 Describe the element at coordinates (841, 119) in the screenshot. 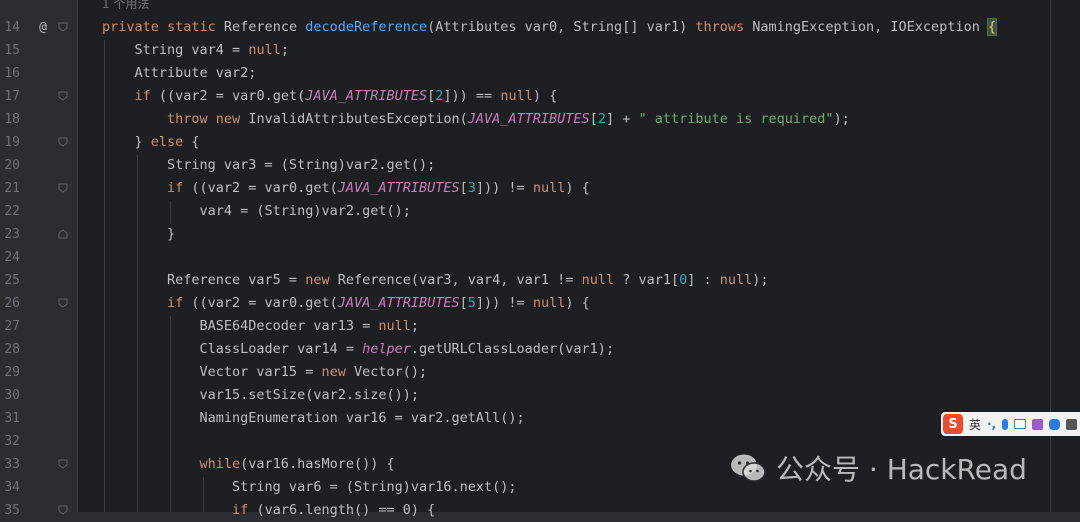

I see `code-token: );` at that location.